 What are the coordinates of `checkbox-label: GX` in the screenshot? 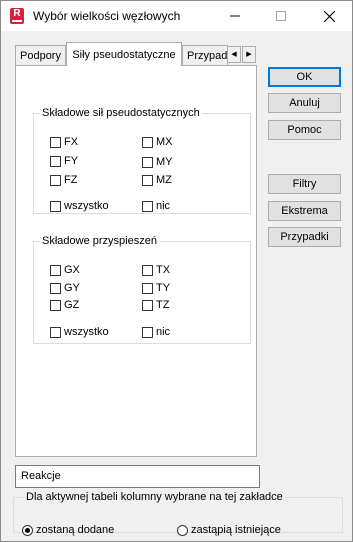 It's located at (72, 270).